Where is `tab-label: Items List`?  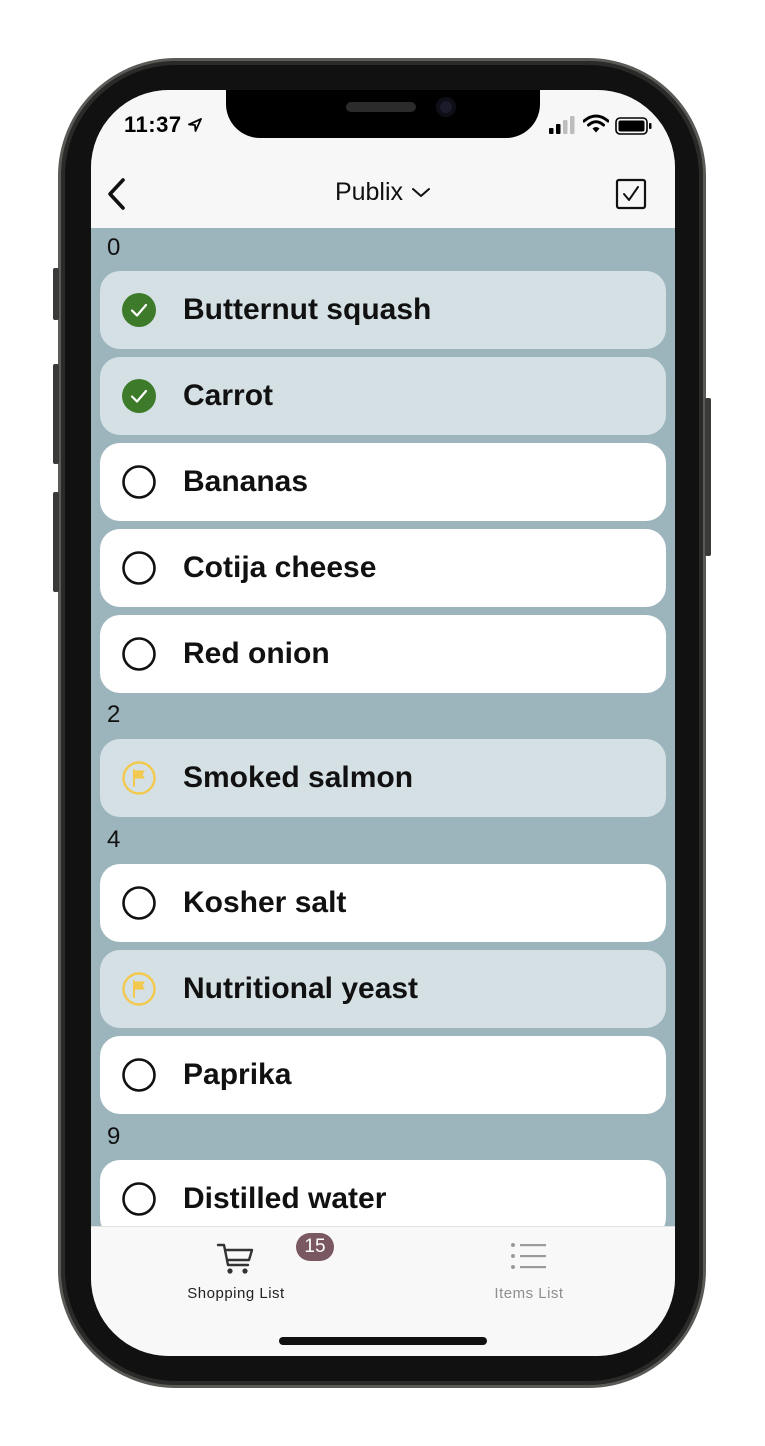 tab-label: Items List is located at coordinates (529, 1293).